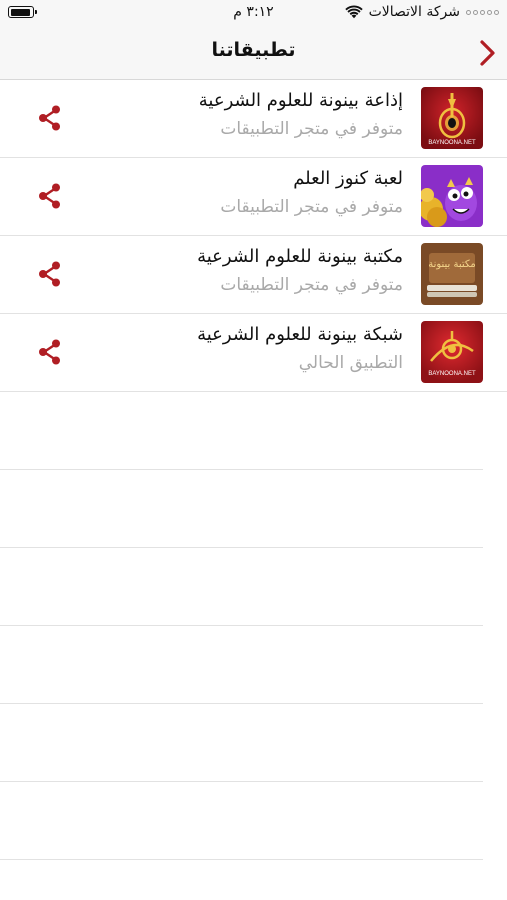  Describe the element at coordinates (452, 118) in the screenshot. I see `radio-app-icon: BAYNOONA.NET` at that location.